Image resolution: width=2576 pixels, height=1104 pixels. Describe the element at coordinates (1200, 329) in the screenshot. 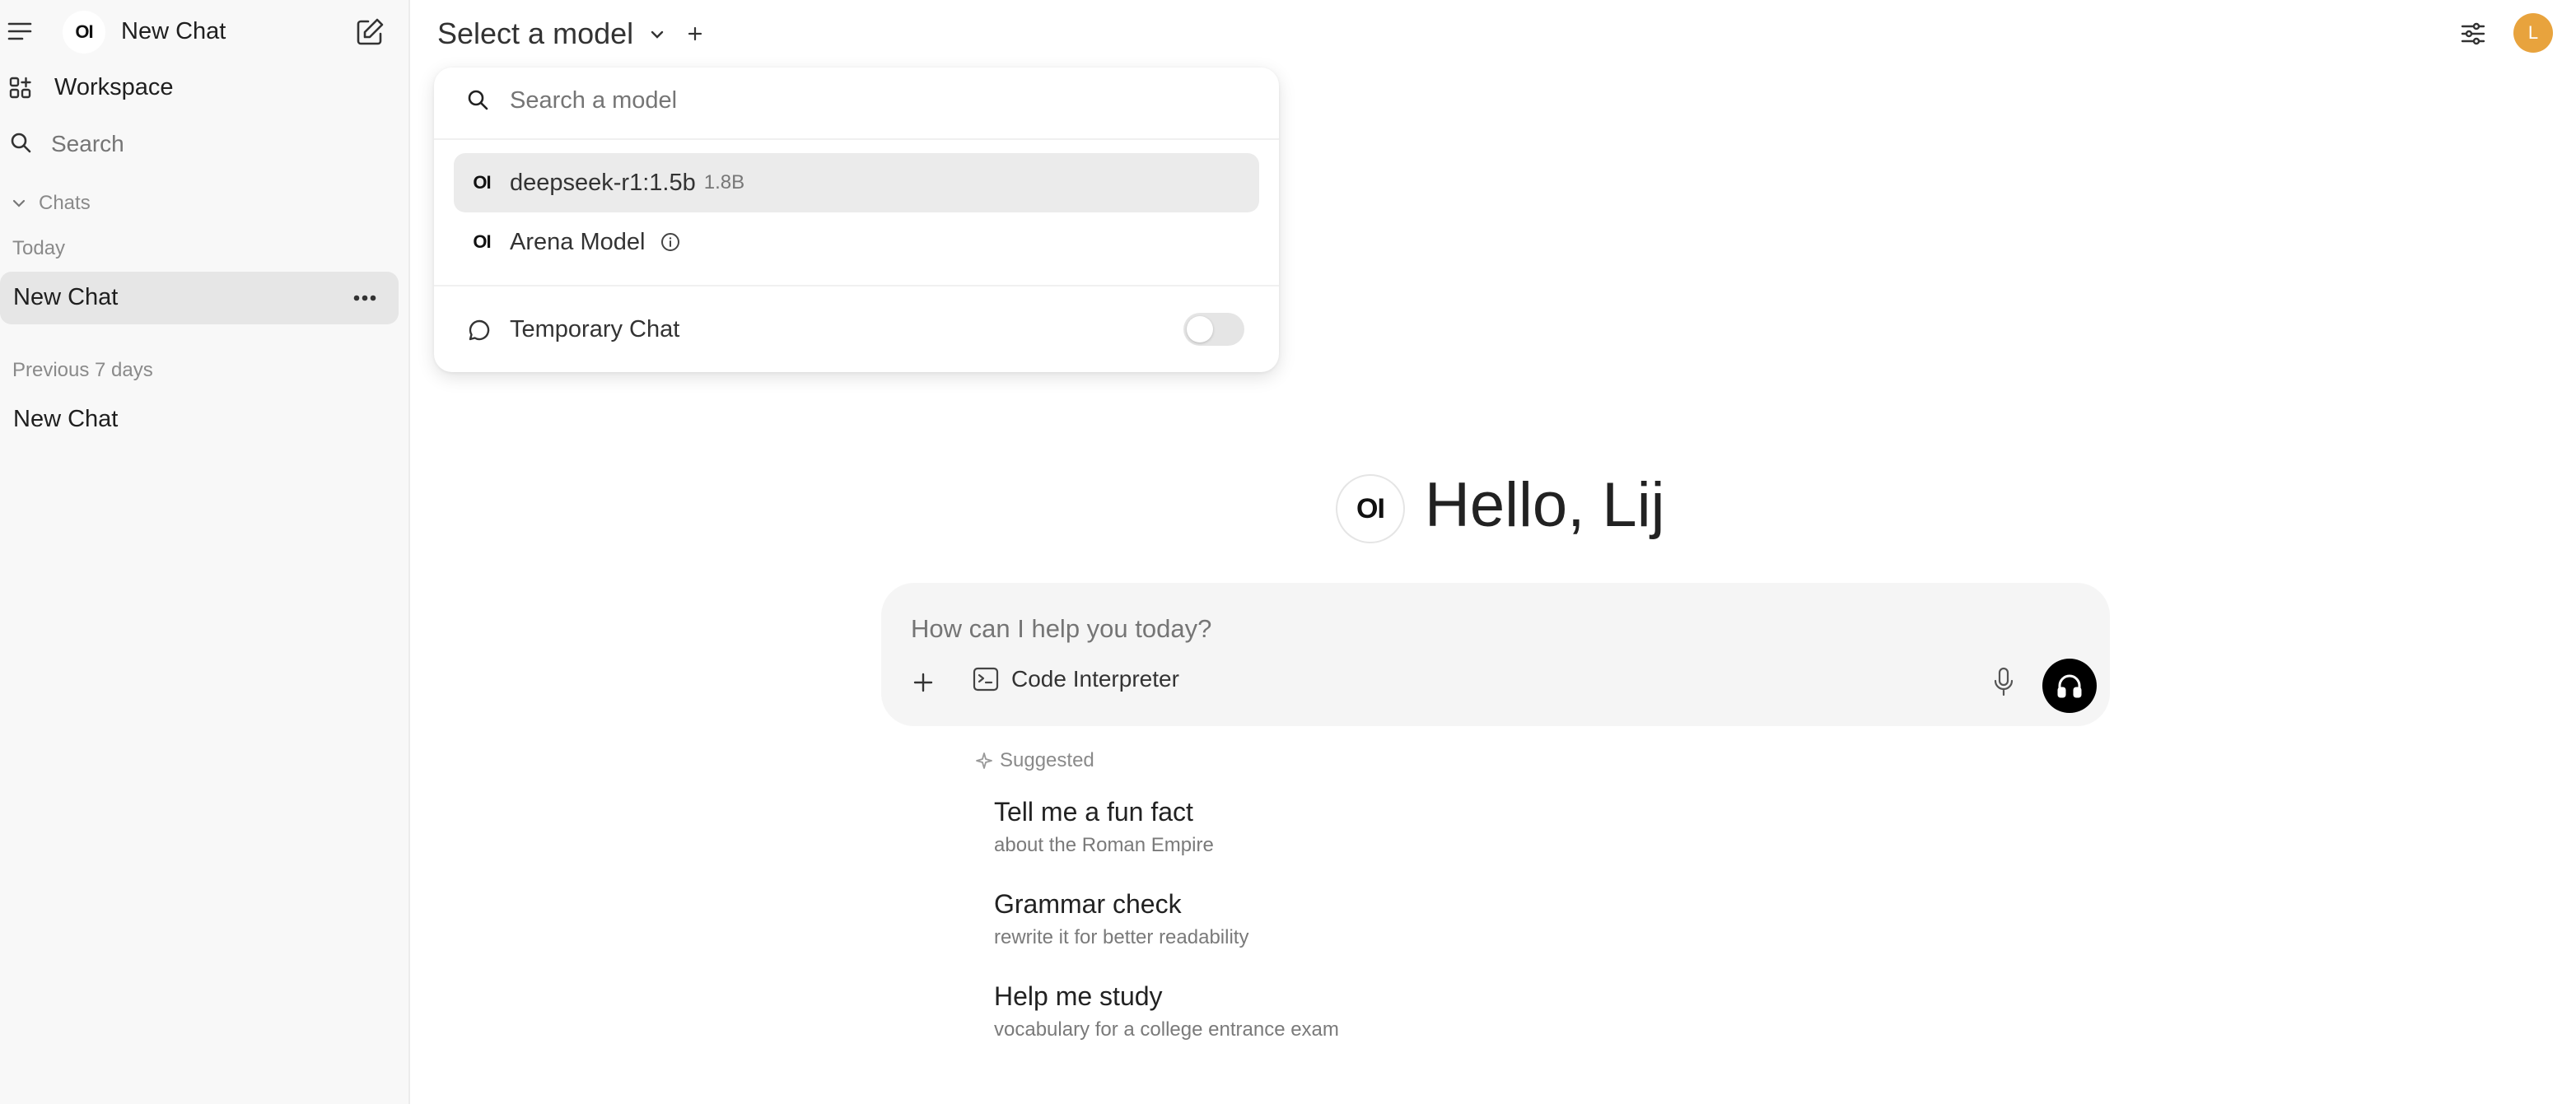

I see `toggle-knob` at that location.